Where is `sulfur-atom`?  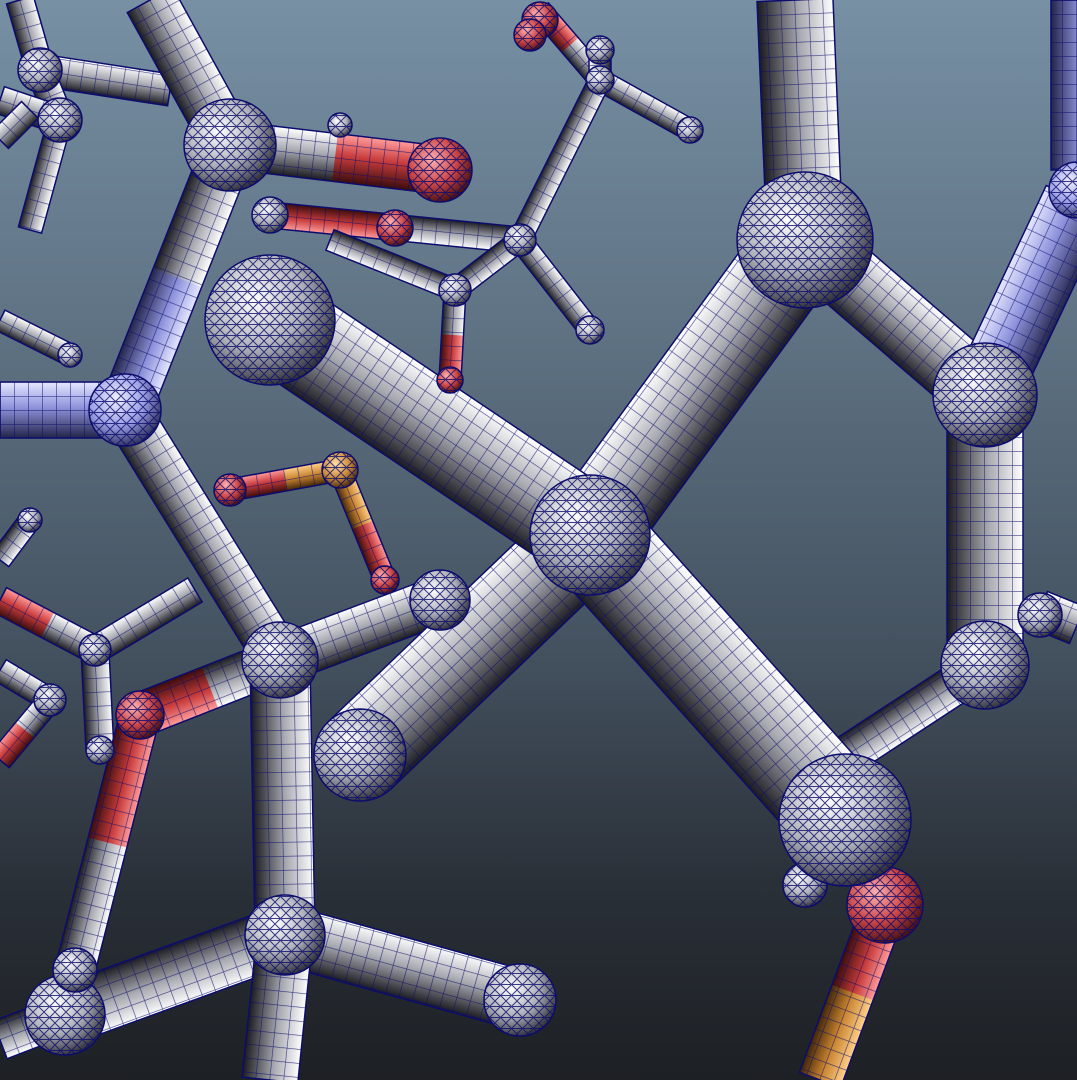 sulfur-atom is located at coordinates (340, 470).